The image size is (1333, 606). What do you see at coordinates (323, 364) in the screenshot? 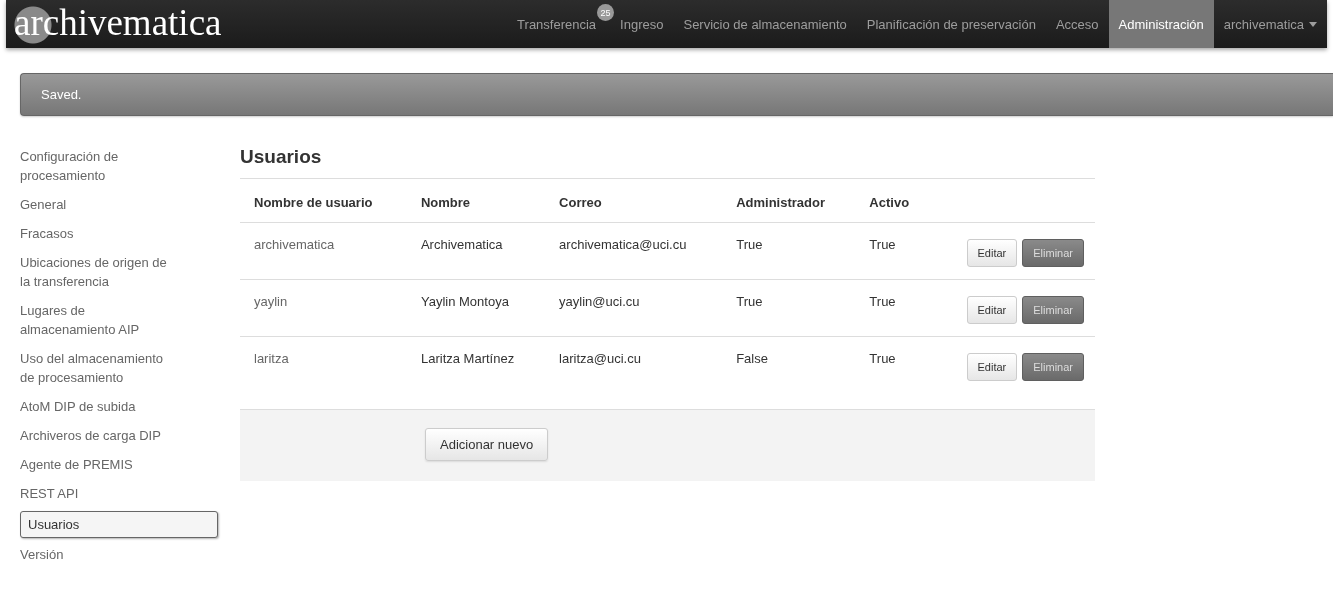
I see `table-cell: laritza` at bounding box center [323, 364].